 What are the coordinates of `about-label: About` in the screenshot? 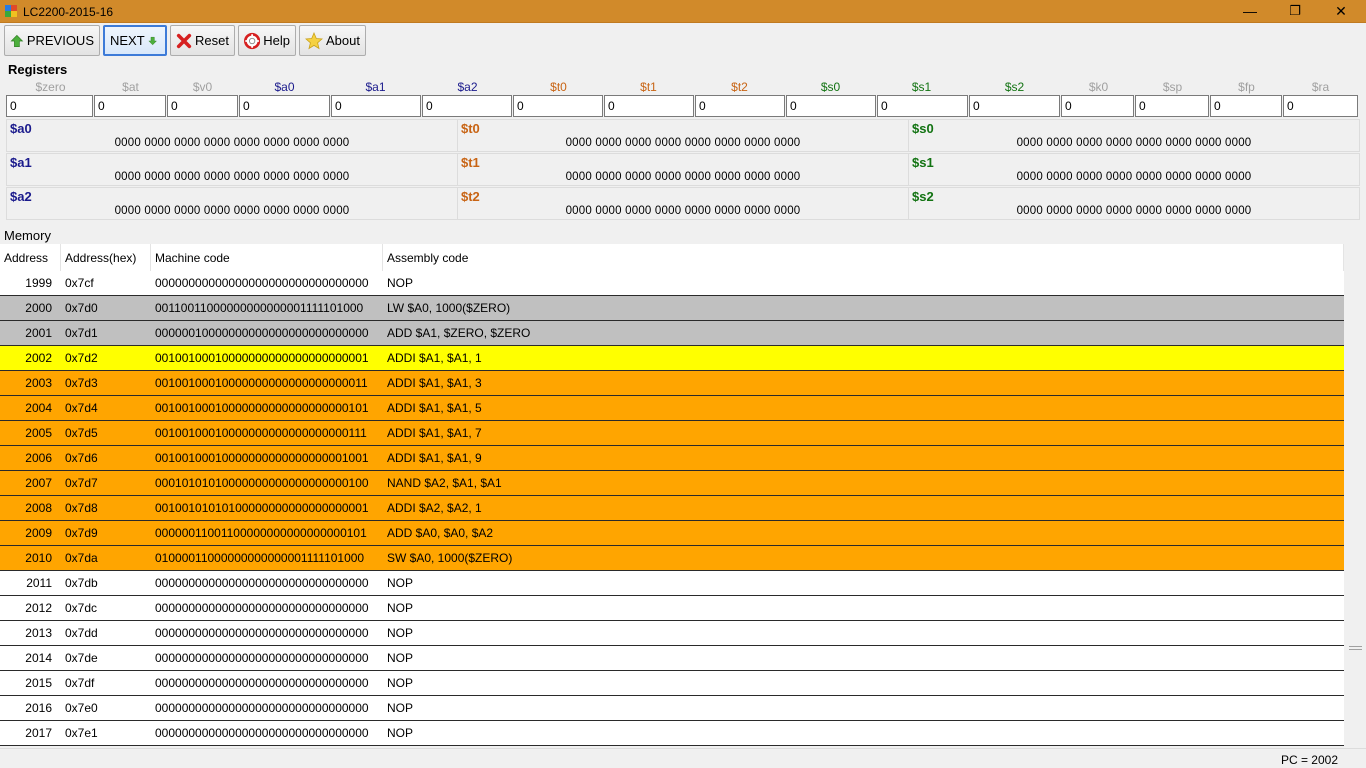 It's located at (343, 40).